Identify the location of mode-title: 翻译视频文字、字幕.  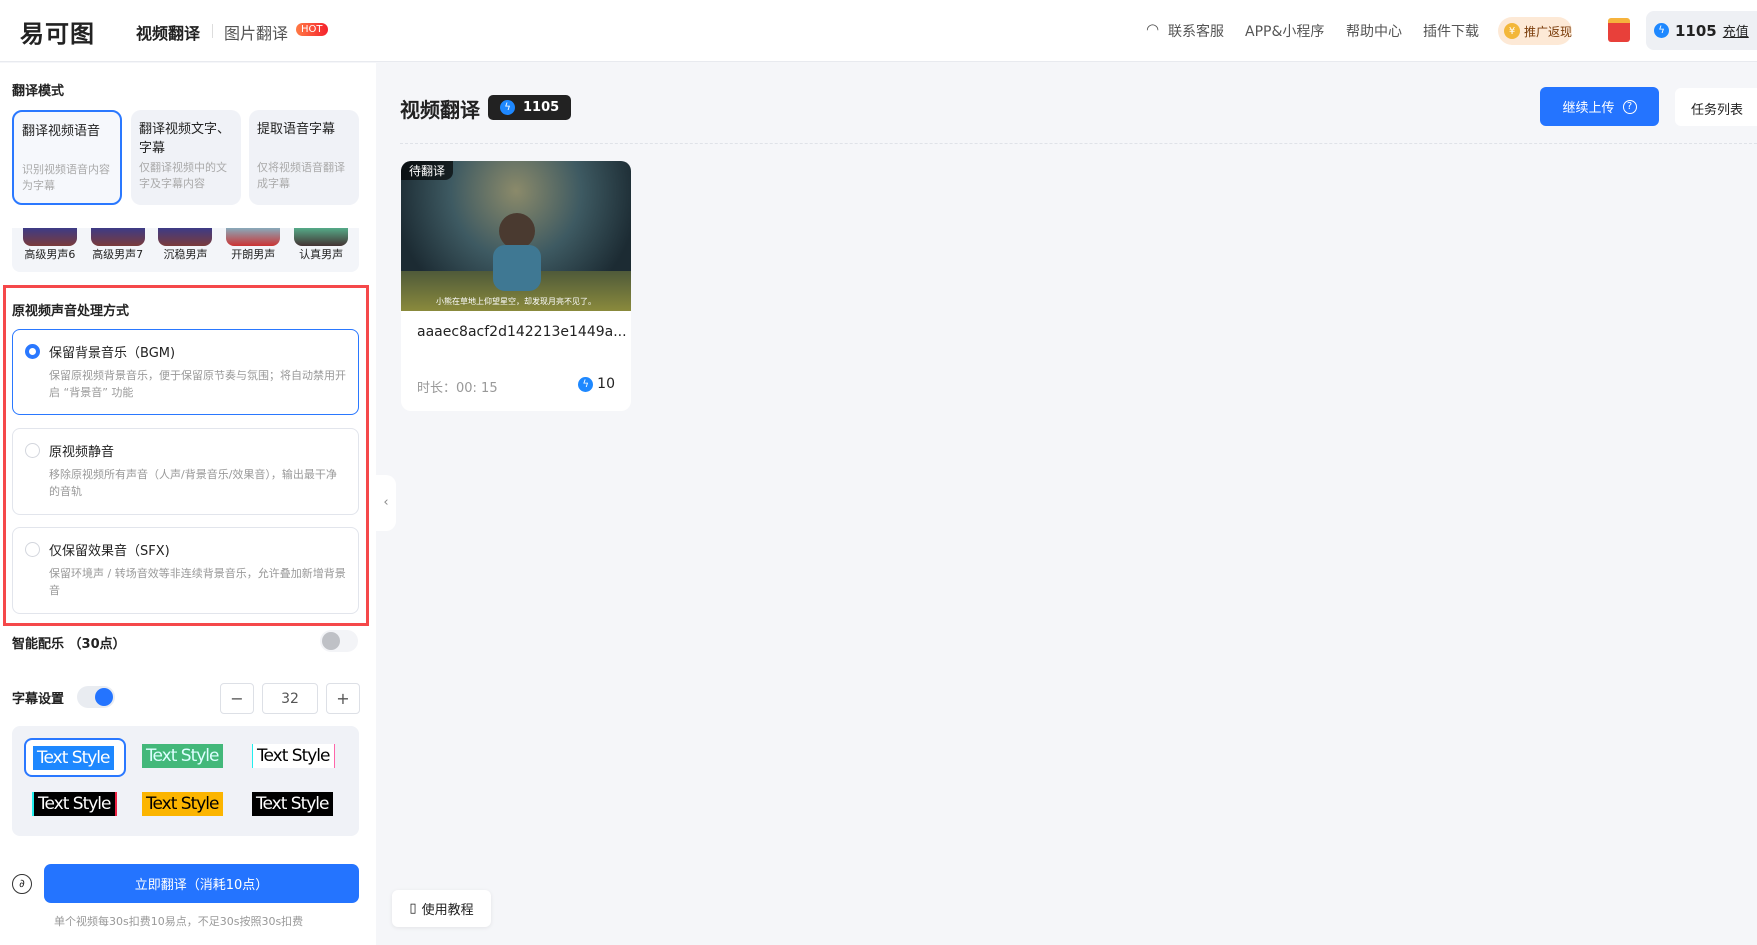
(185, 139).